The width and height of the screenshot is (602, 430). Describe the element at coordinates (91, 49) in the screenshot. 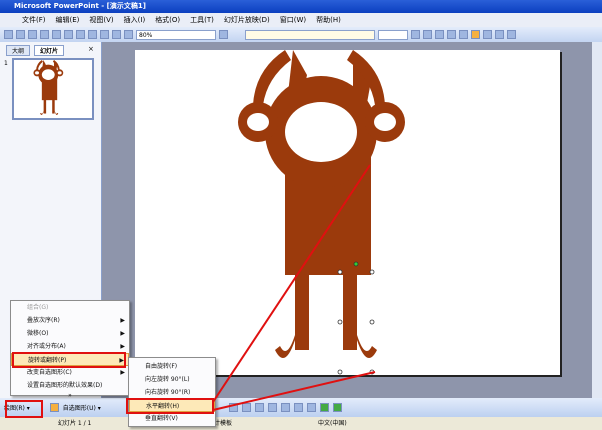

I see `close-panel-icon: ×` at that location.